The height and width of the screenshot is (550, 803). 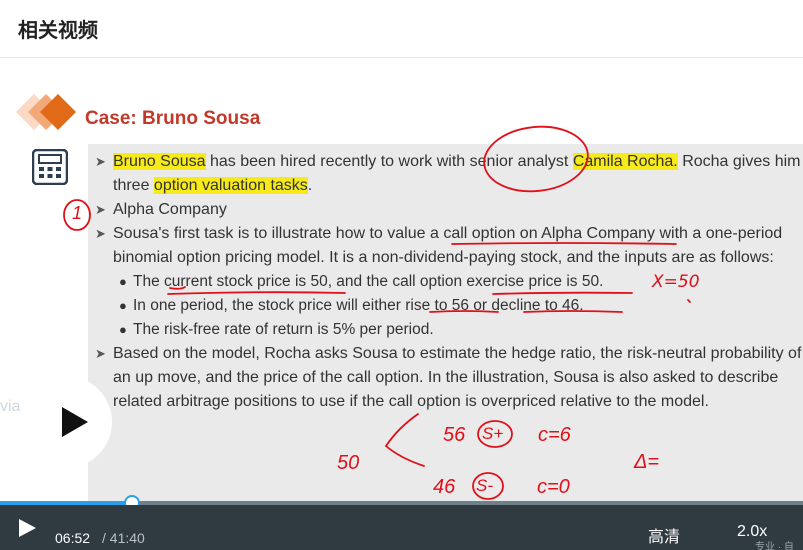 I want to click on quality-selector: 高清, so click(x=664, y=535).